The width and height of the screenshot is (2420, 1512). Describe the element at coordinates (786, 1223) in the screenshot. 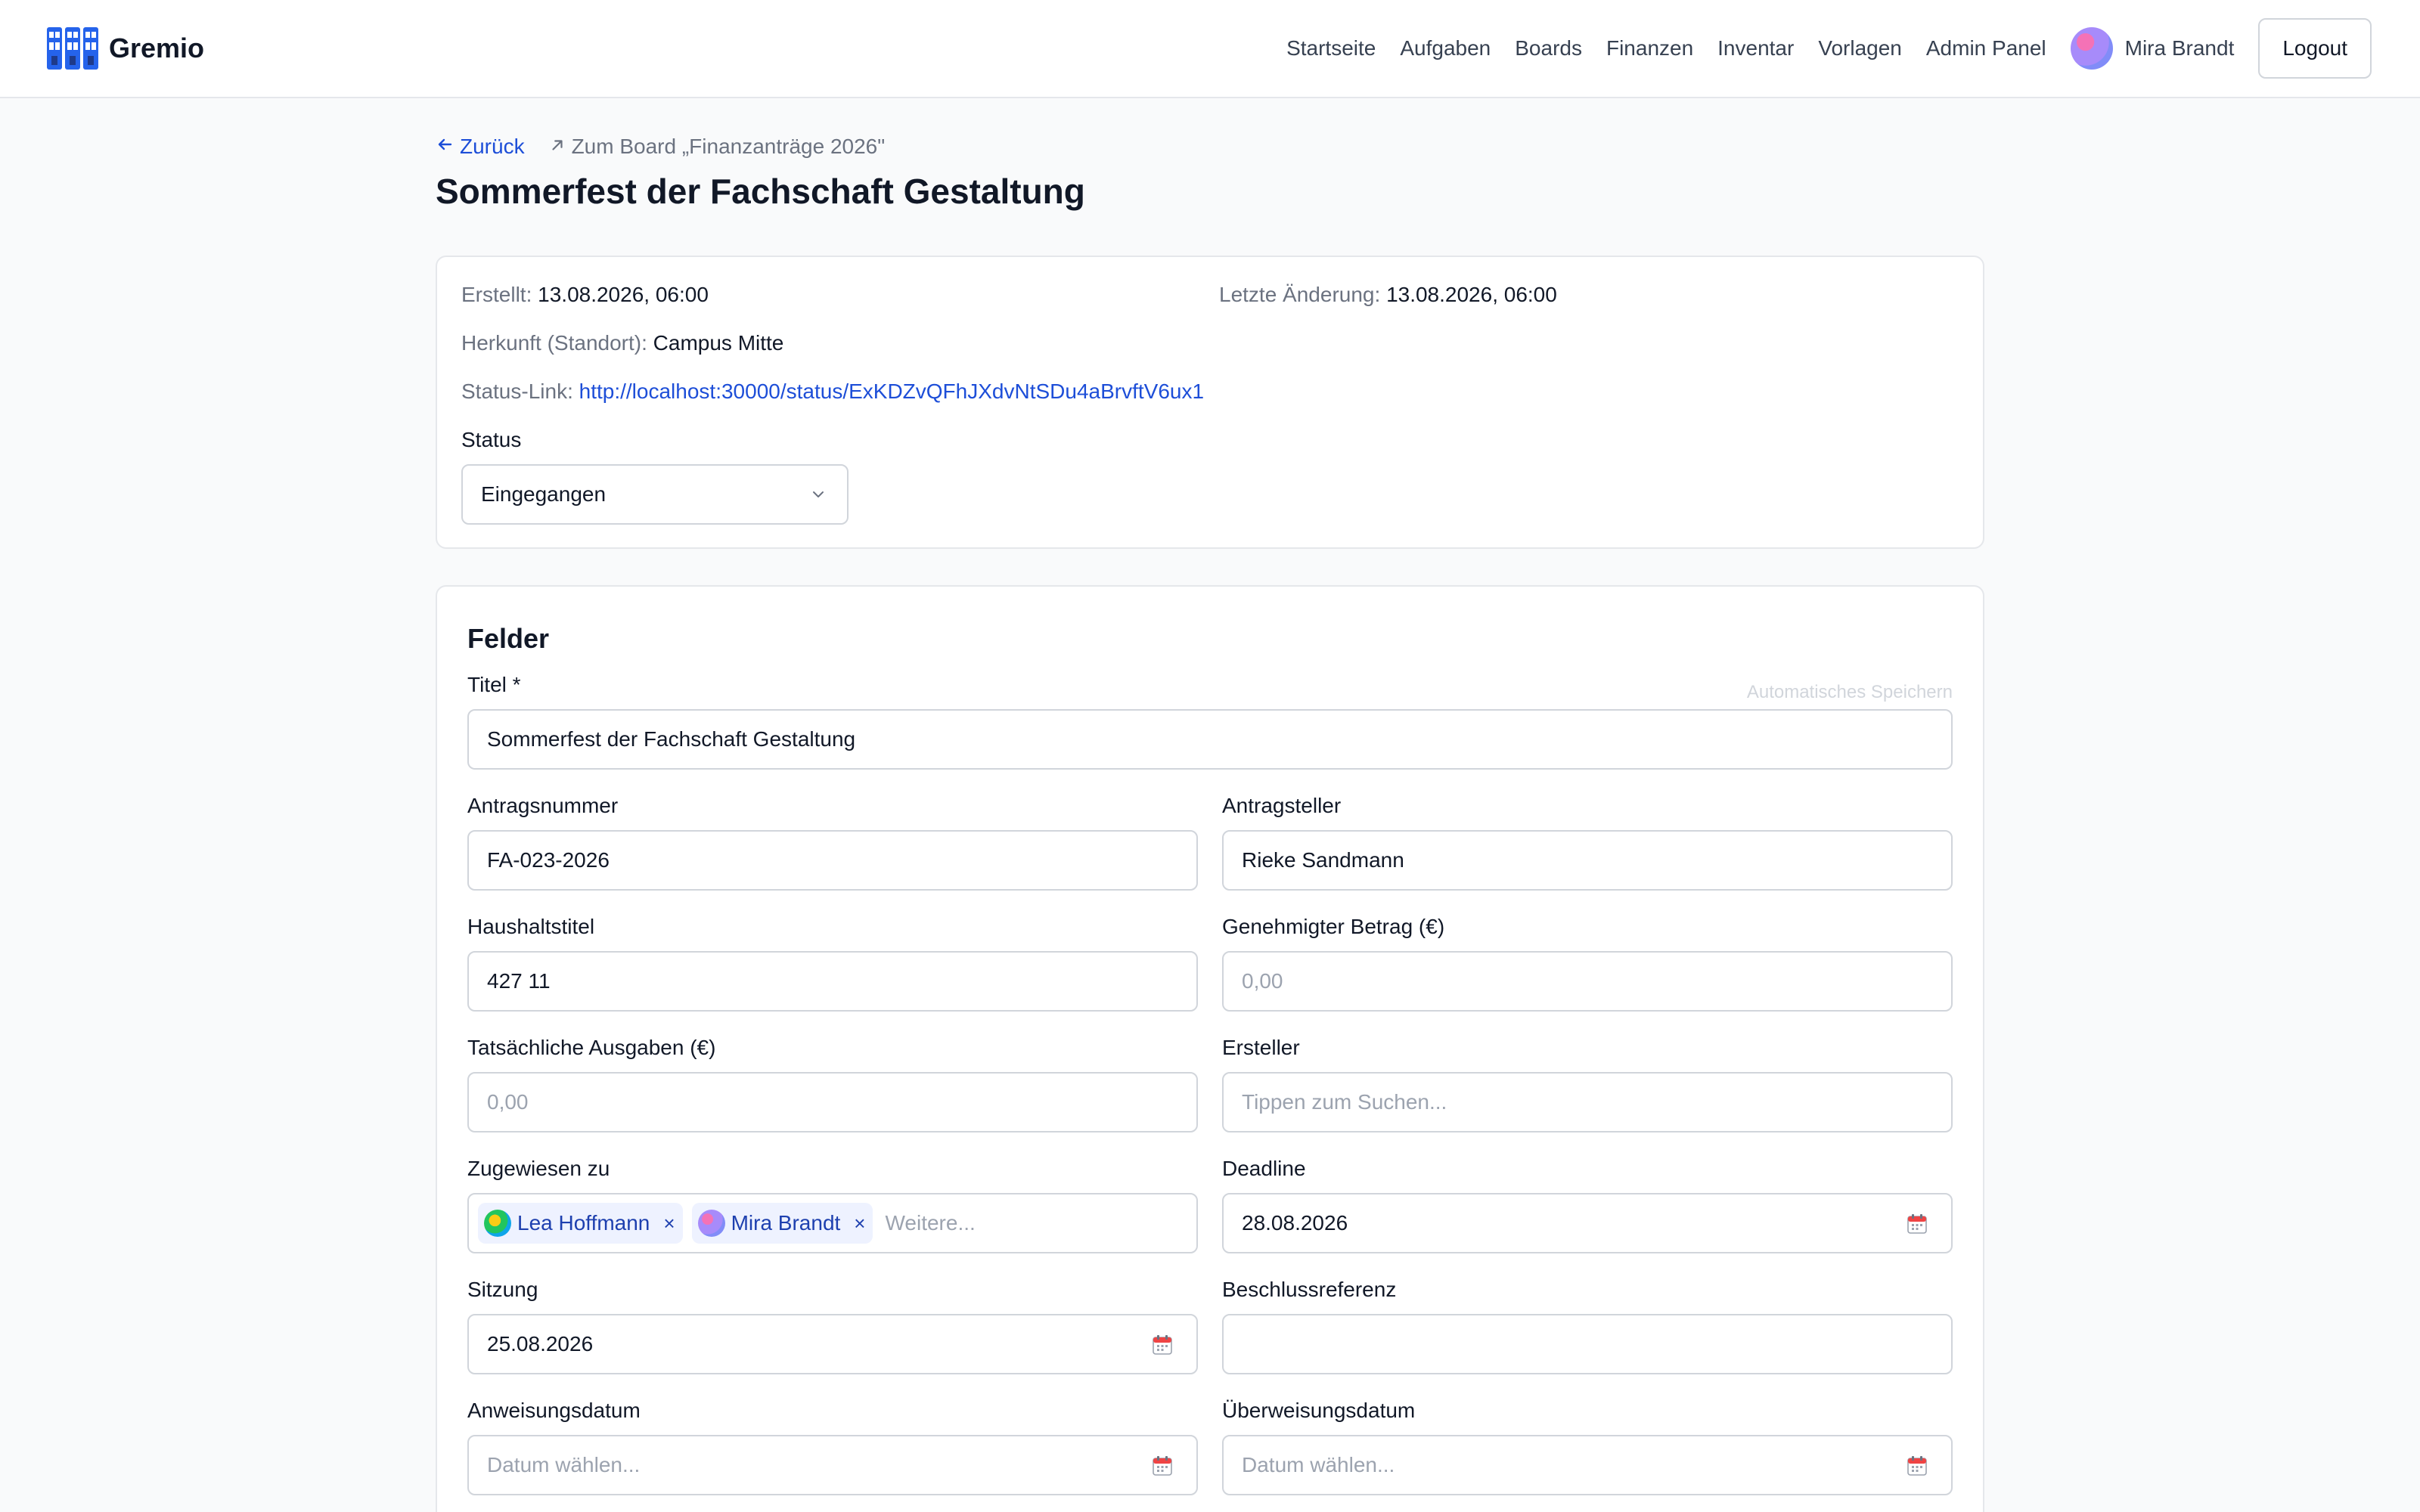

I see `assignee-chip-name: Mira Brandt` at that location.